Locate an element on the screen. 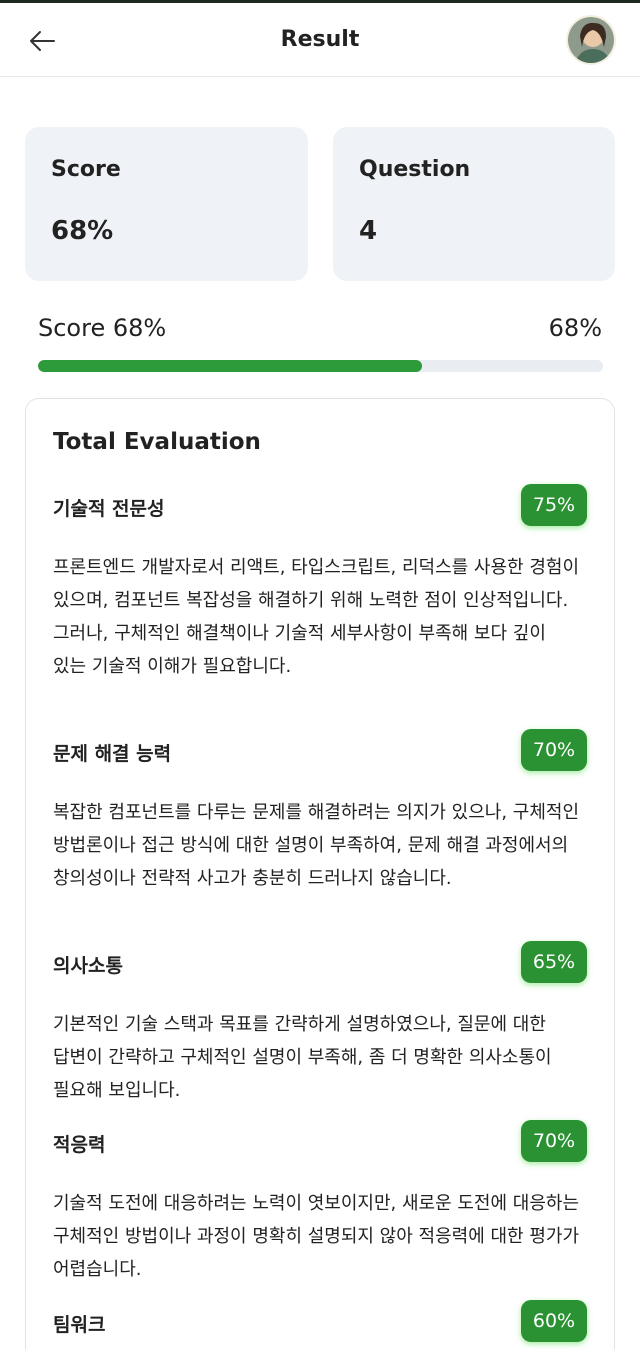 This screenshot has width=640, height=1350. score-progress-bar is located at coordinates (320, 366).